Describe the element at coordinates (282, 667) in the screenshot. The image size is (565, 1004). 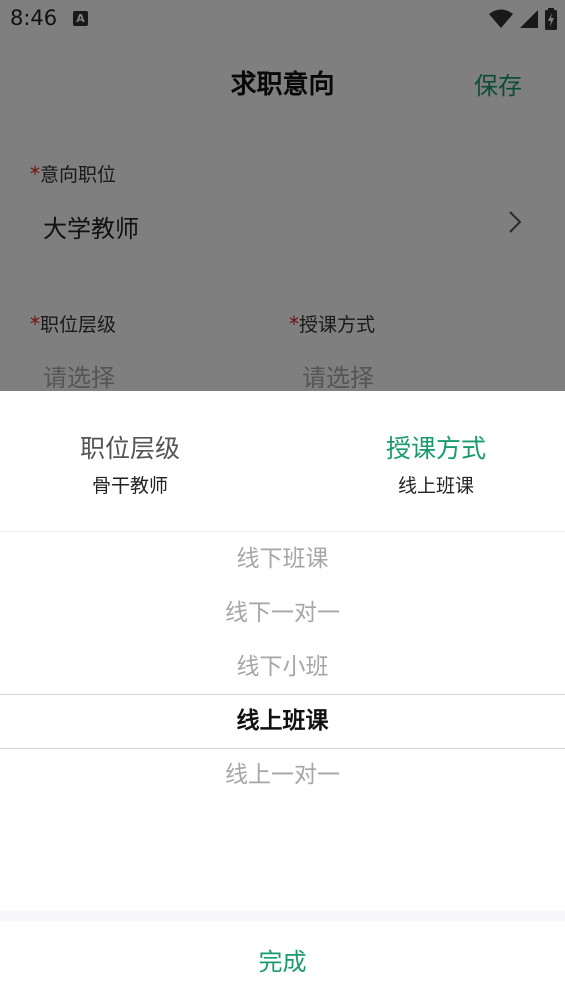
I see `wheel-option: 线下小班` at that location.